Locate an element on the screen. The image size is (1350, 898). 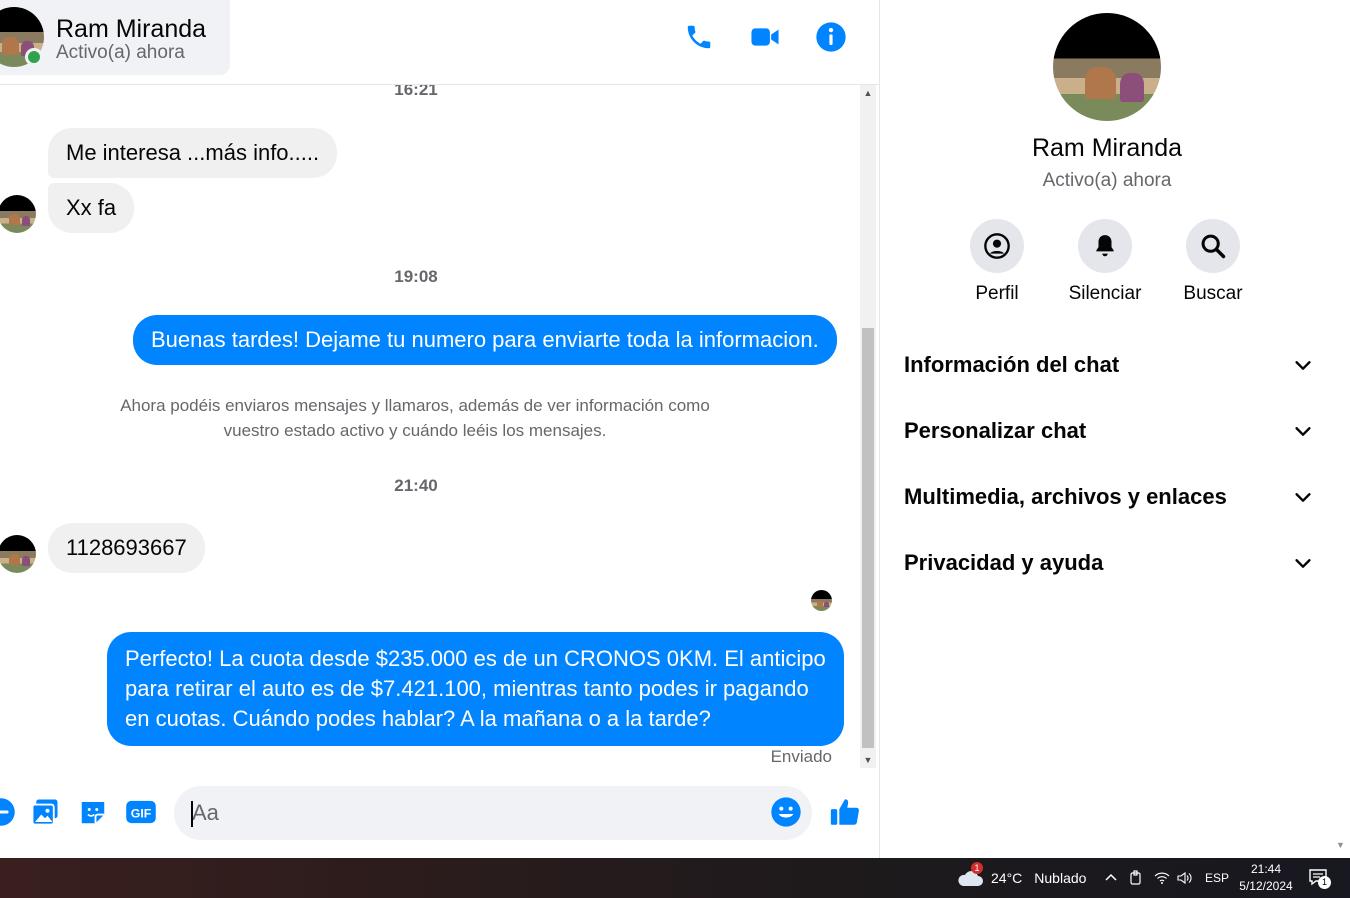
message-input is located at coordinates (493, 813).